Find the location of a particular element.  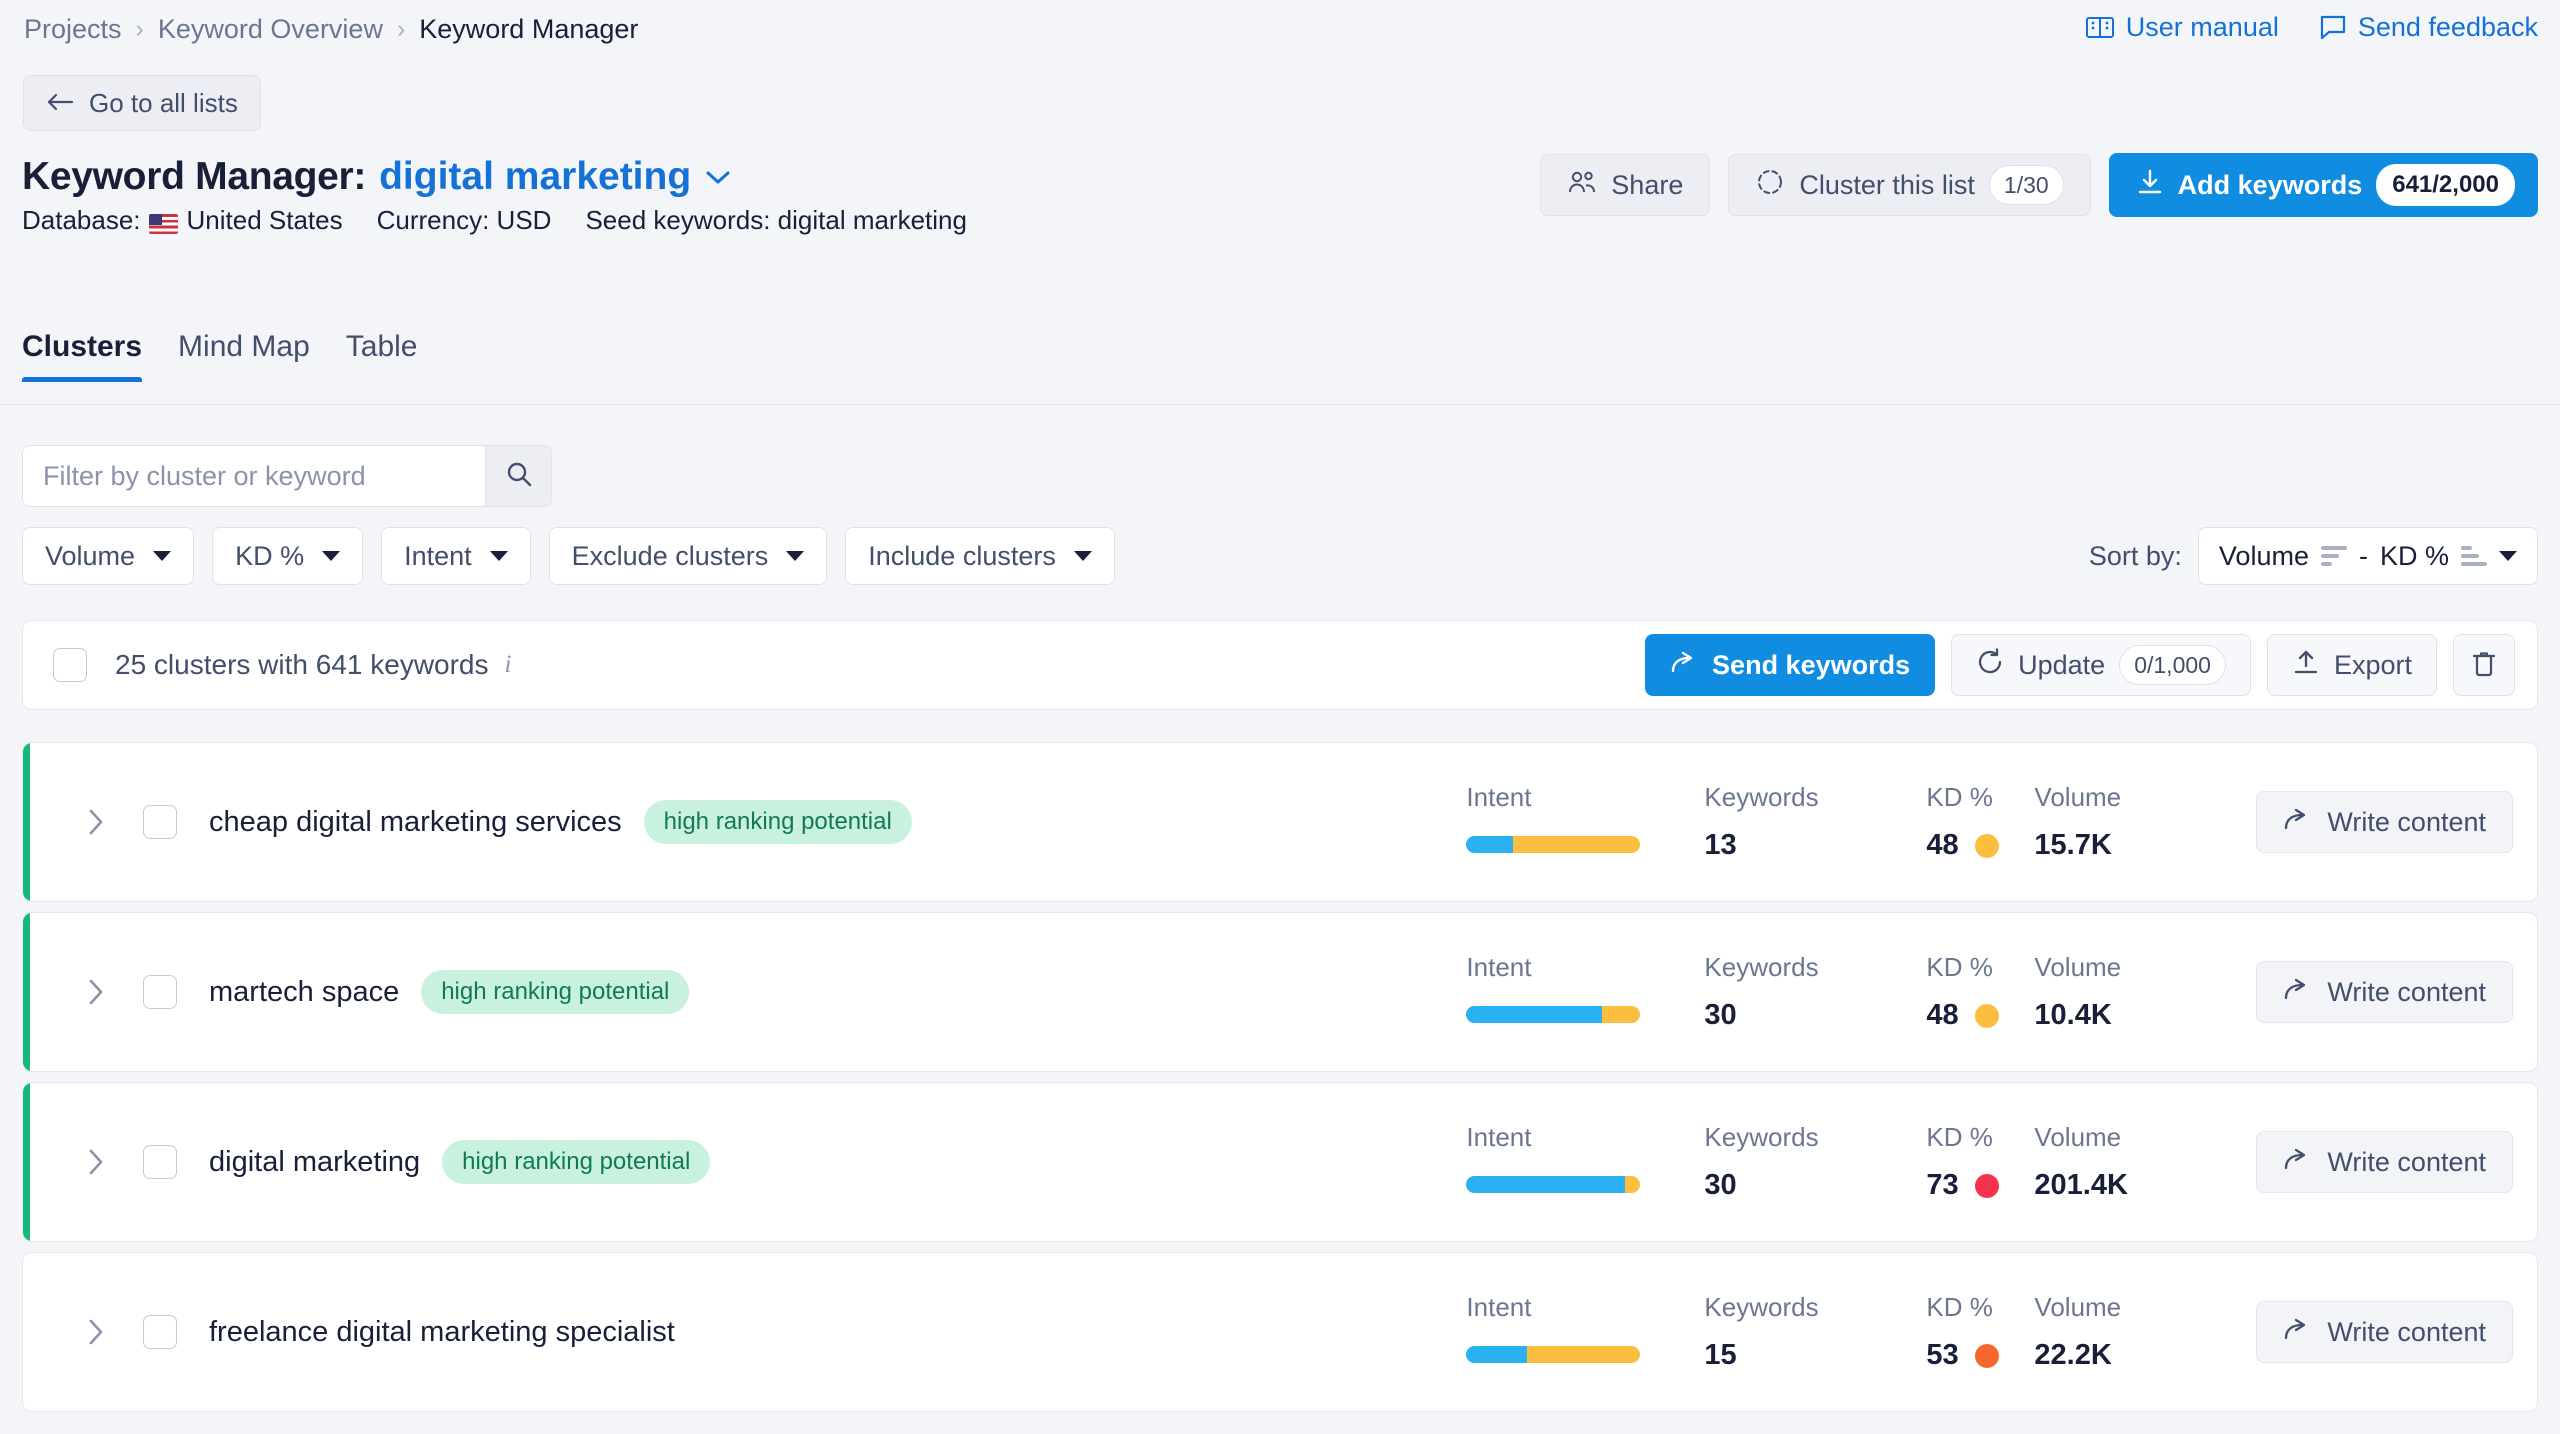

filter-intent-button: Intent is located at coordinates (456, 556).